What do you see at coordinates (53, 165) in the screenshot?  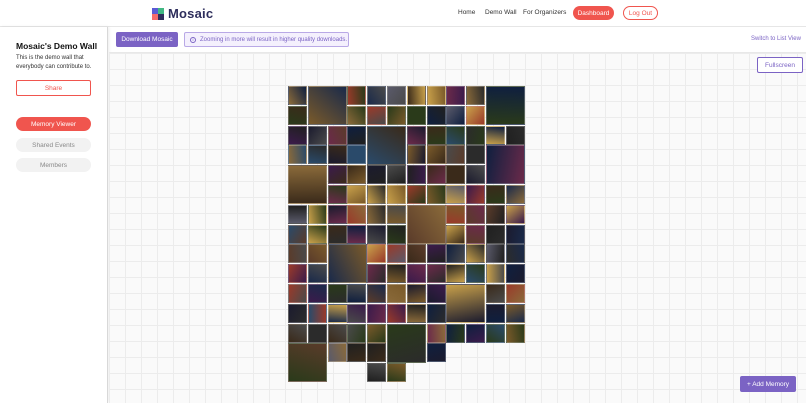 I see `sidebar-item-members: Members` at bounding box center [53, 165].